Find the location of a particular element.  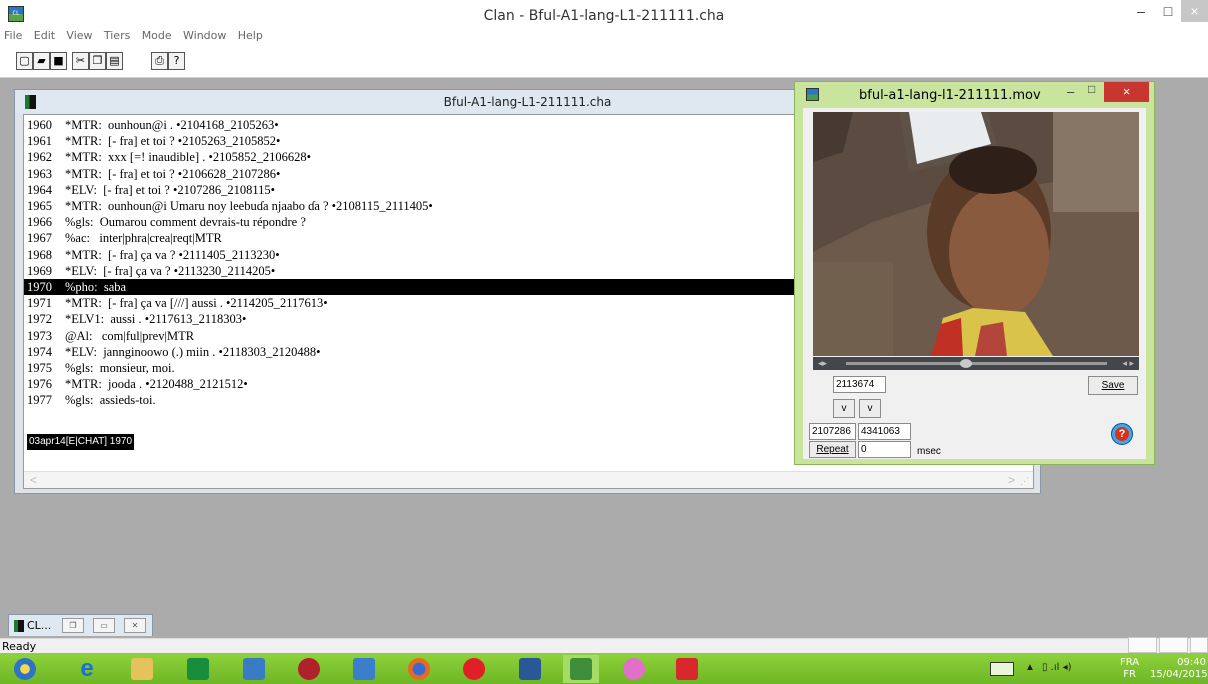

video-controls: ◂▸ ◂ ▸ is located at coordinates (976, 363).